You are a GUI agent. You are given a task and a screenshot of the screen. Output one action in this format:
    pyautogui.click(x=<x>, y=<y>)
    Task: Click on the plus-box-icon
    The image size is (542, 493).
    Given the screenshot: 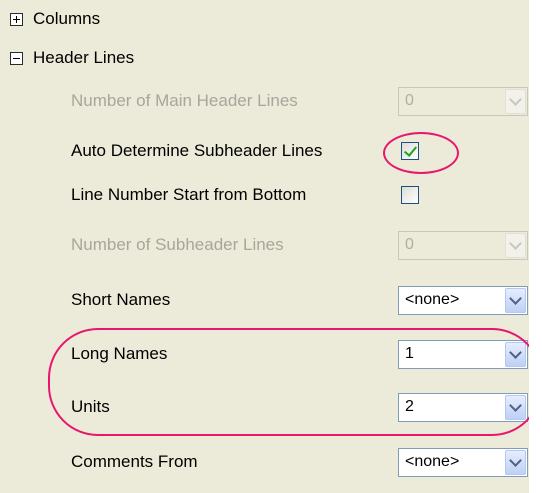 What is the action you would take?
    pyautogui.click(x=16, y=19)
    